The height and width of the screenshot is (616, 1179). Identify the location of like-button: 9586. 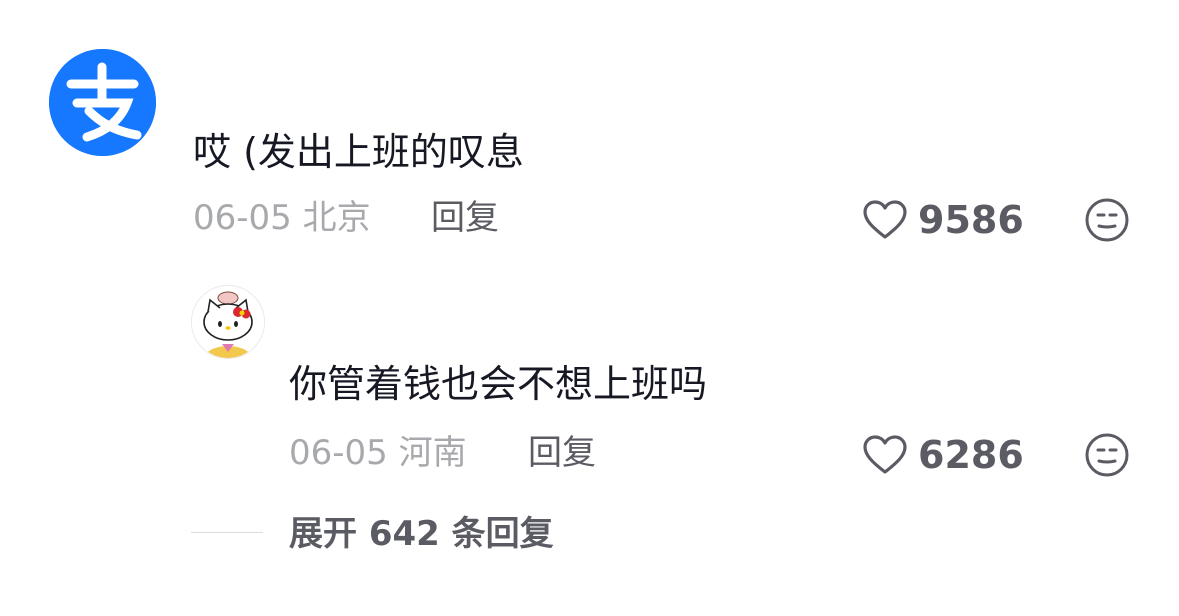
(943, 220).